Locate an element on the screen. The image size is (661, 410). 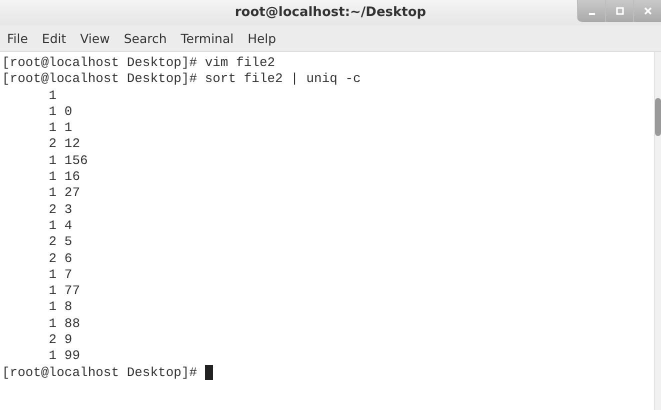
cursor-block is located at coordinates (208, 372).